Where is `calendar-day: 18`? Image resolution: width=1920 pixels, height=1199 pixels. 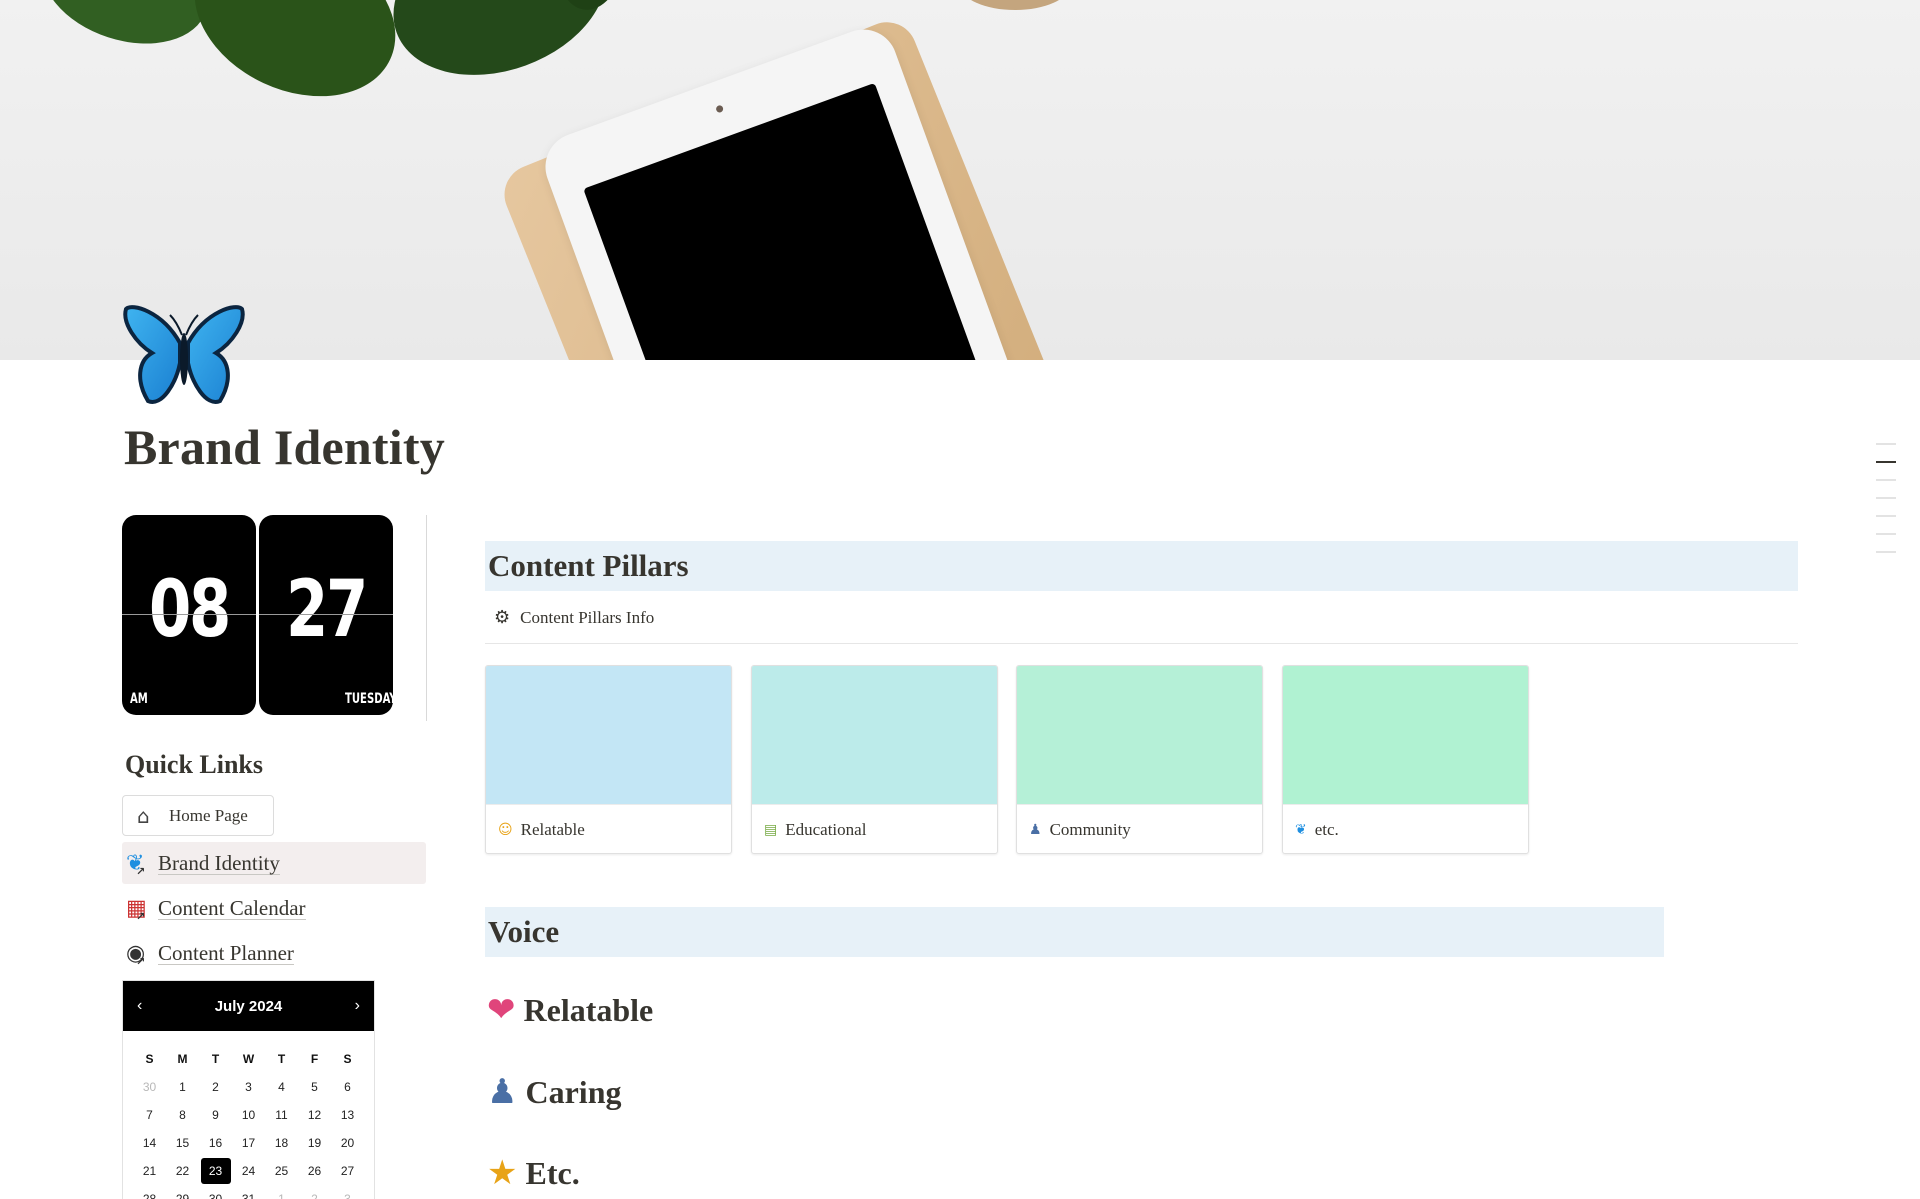
calendar-day: 18 is located at coordinates (281, 1143).